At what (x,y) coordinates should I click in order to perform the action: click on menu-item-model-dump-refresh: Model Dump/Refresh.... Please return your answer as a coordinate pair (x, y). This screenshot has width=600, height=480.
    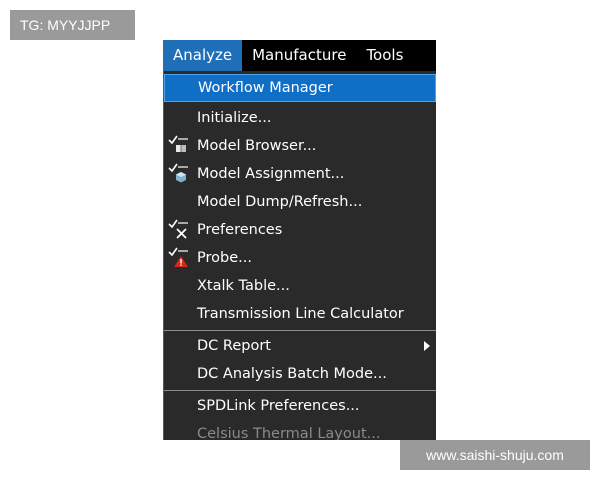
    Looking at the image, I should click on (300, 202).